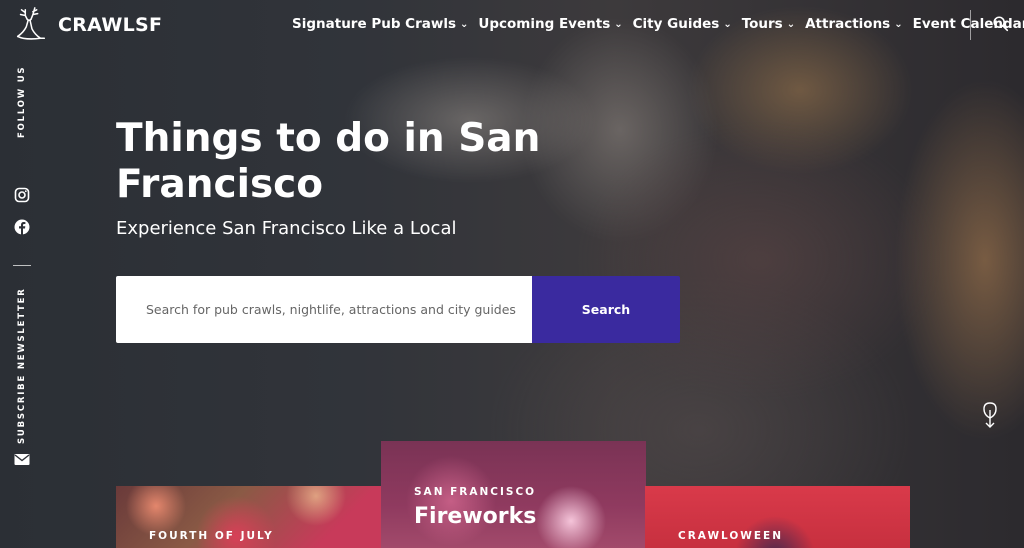 The height and width of the screenshot is (548, 1024). Describe the element at coordinates (324, 309) in the screenshot. I see `search-input` at that location.